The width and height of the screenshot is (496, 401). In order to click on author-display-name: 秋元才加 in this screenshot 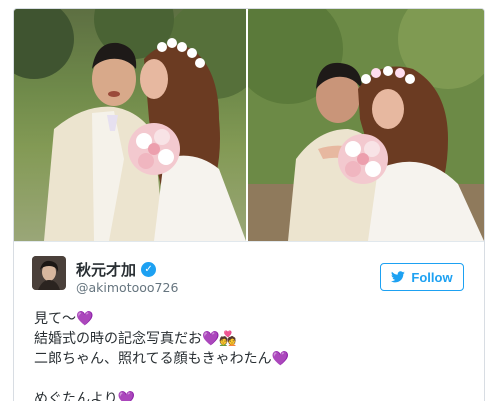, I will do `click(106, 269)`.